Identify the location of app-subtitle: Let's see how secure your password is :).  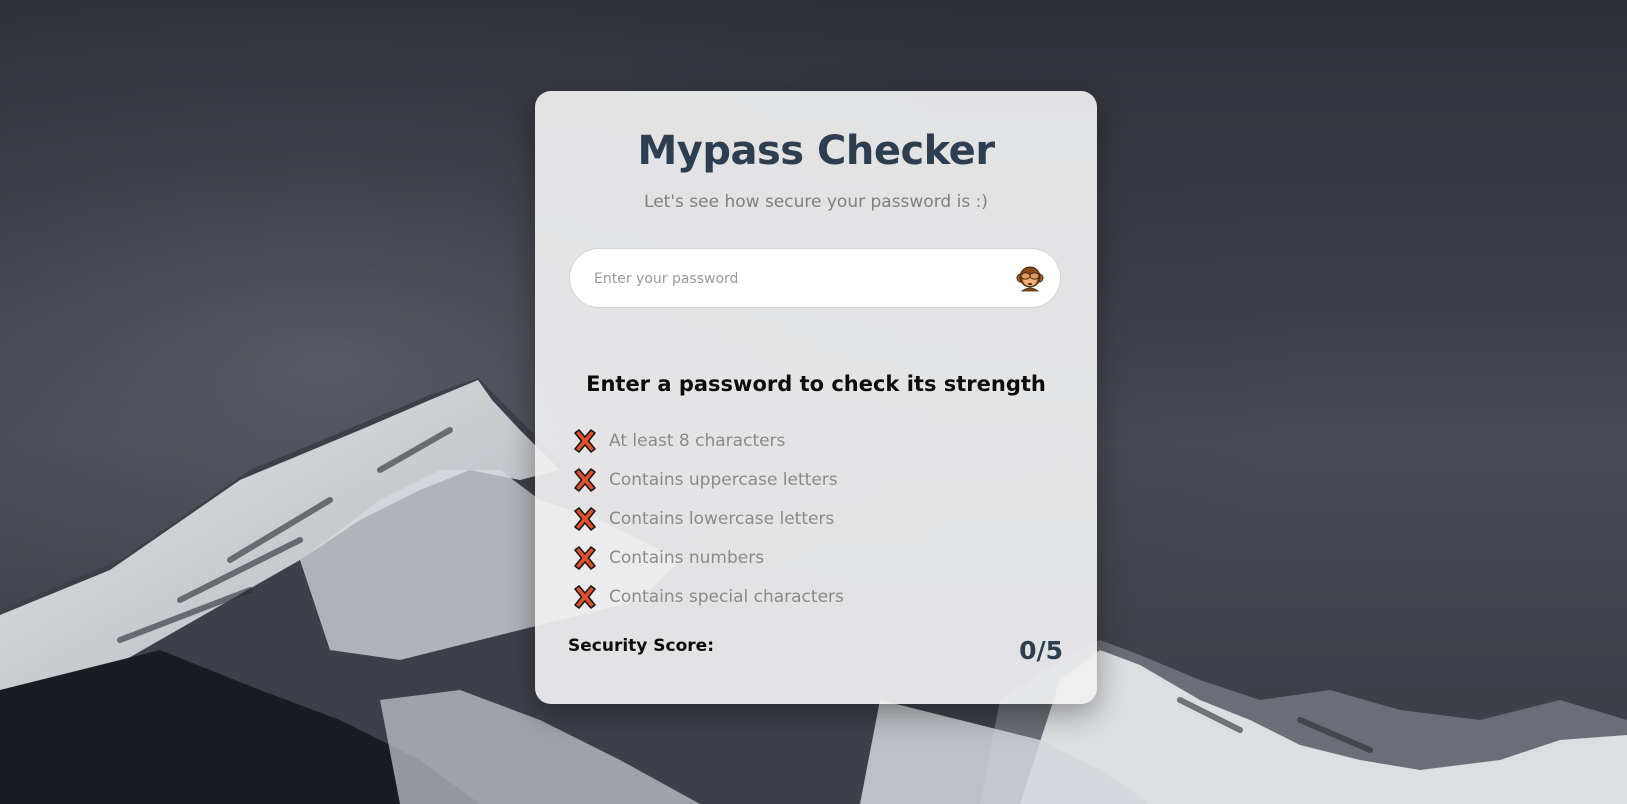
(816, 202).